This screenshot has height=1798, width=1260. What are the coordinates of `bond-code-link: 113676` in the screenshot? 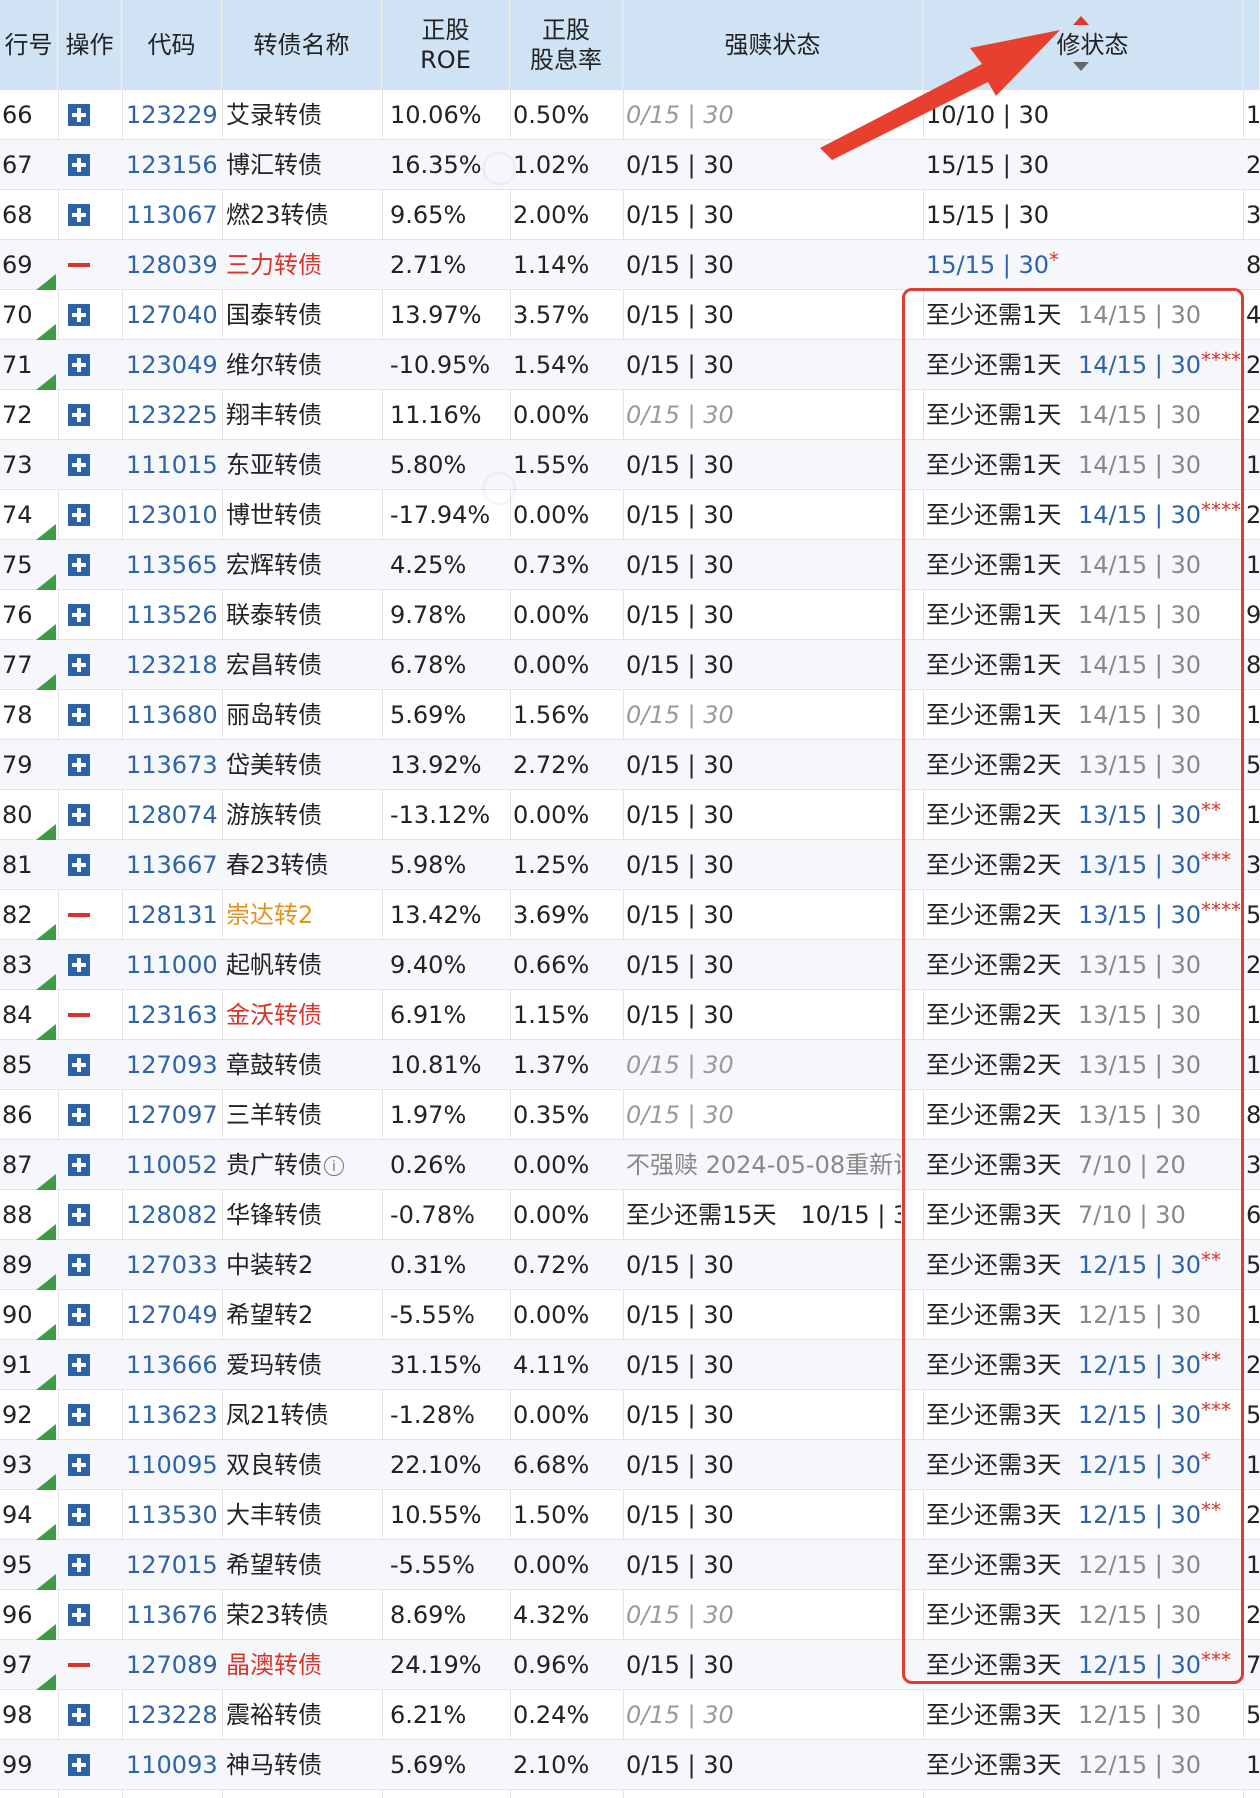 It's located at (174, 1615).